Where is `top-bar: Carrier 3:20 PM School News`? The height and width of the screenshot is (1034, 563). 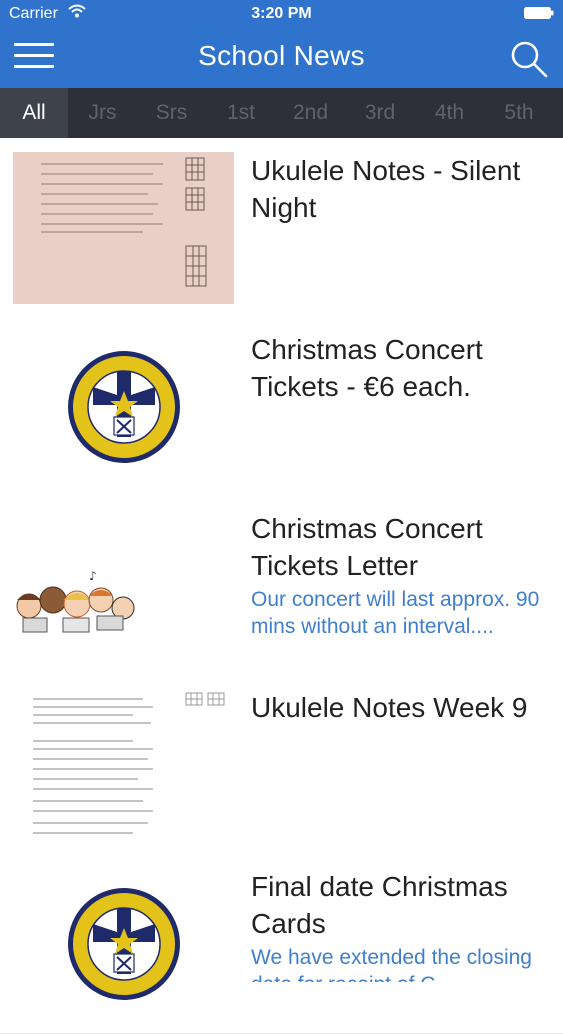
top-bar: Carrier 3:20 PM School News is located at coordinates (281, 44).